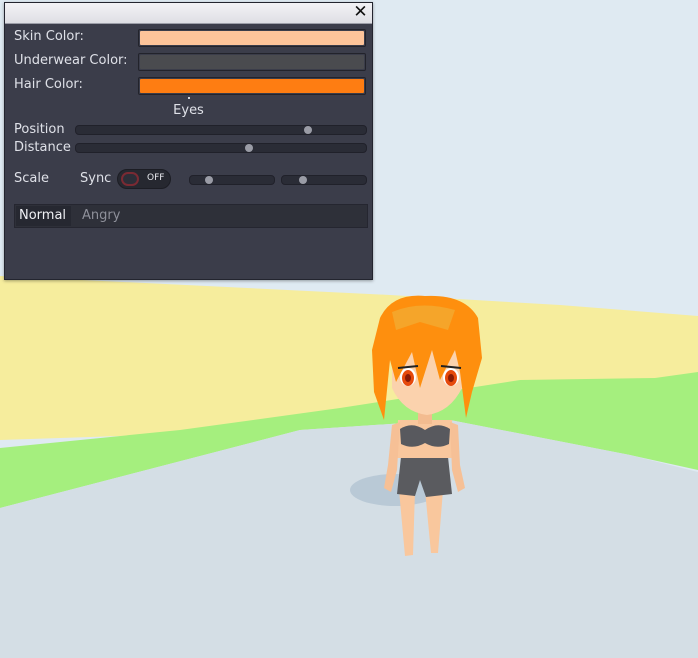  What do you see at coordinates (303, 180) in the screenshot?
I see `eye-scale-slider-b-thumb` at bounding box center [303, 180].